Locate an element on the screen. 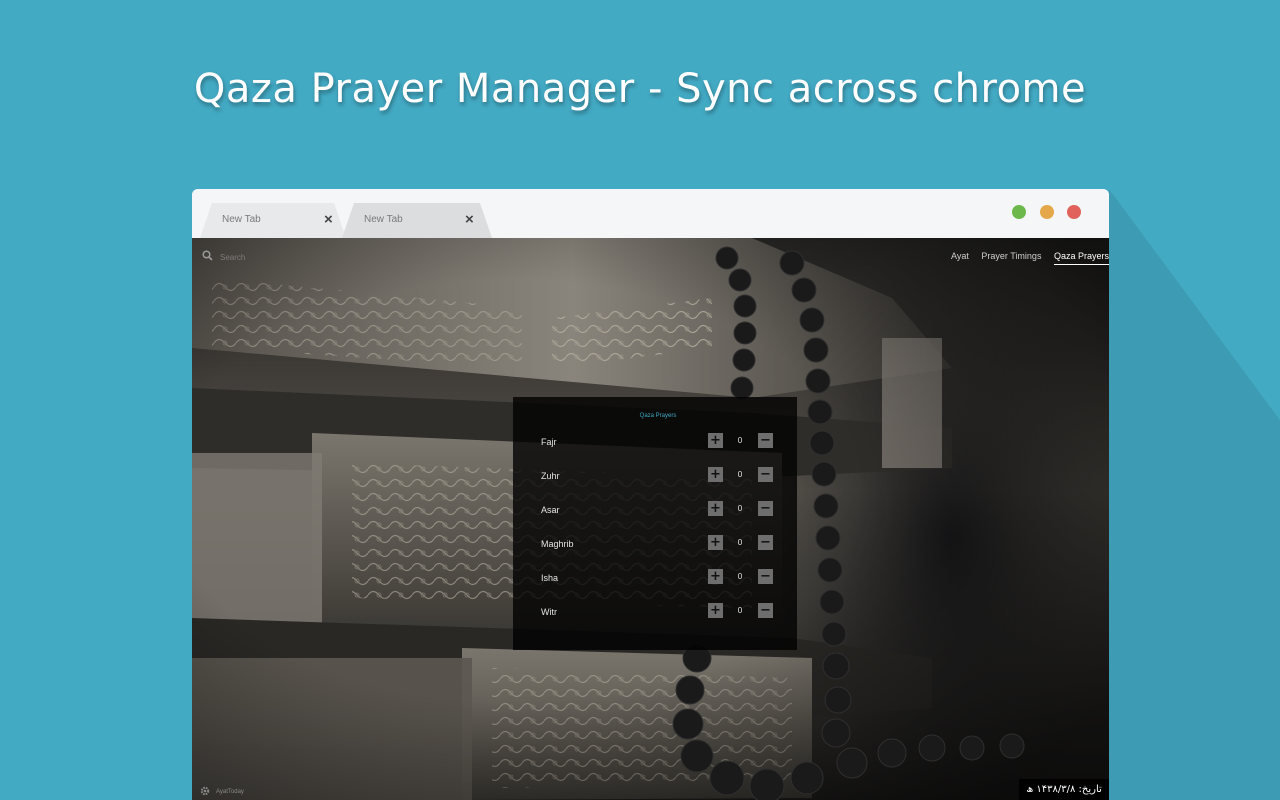  prayer-row-zuhr: Zuhr + 0 − is located at coordinates (655, 477).